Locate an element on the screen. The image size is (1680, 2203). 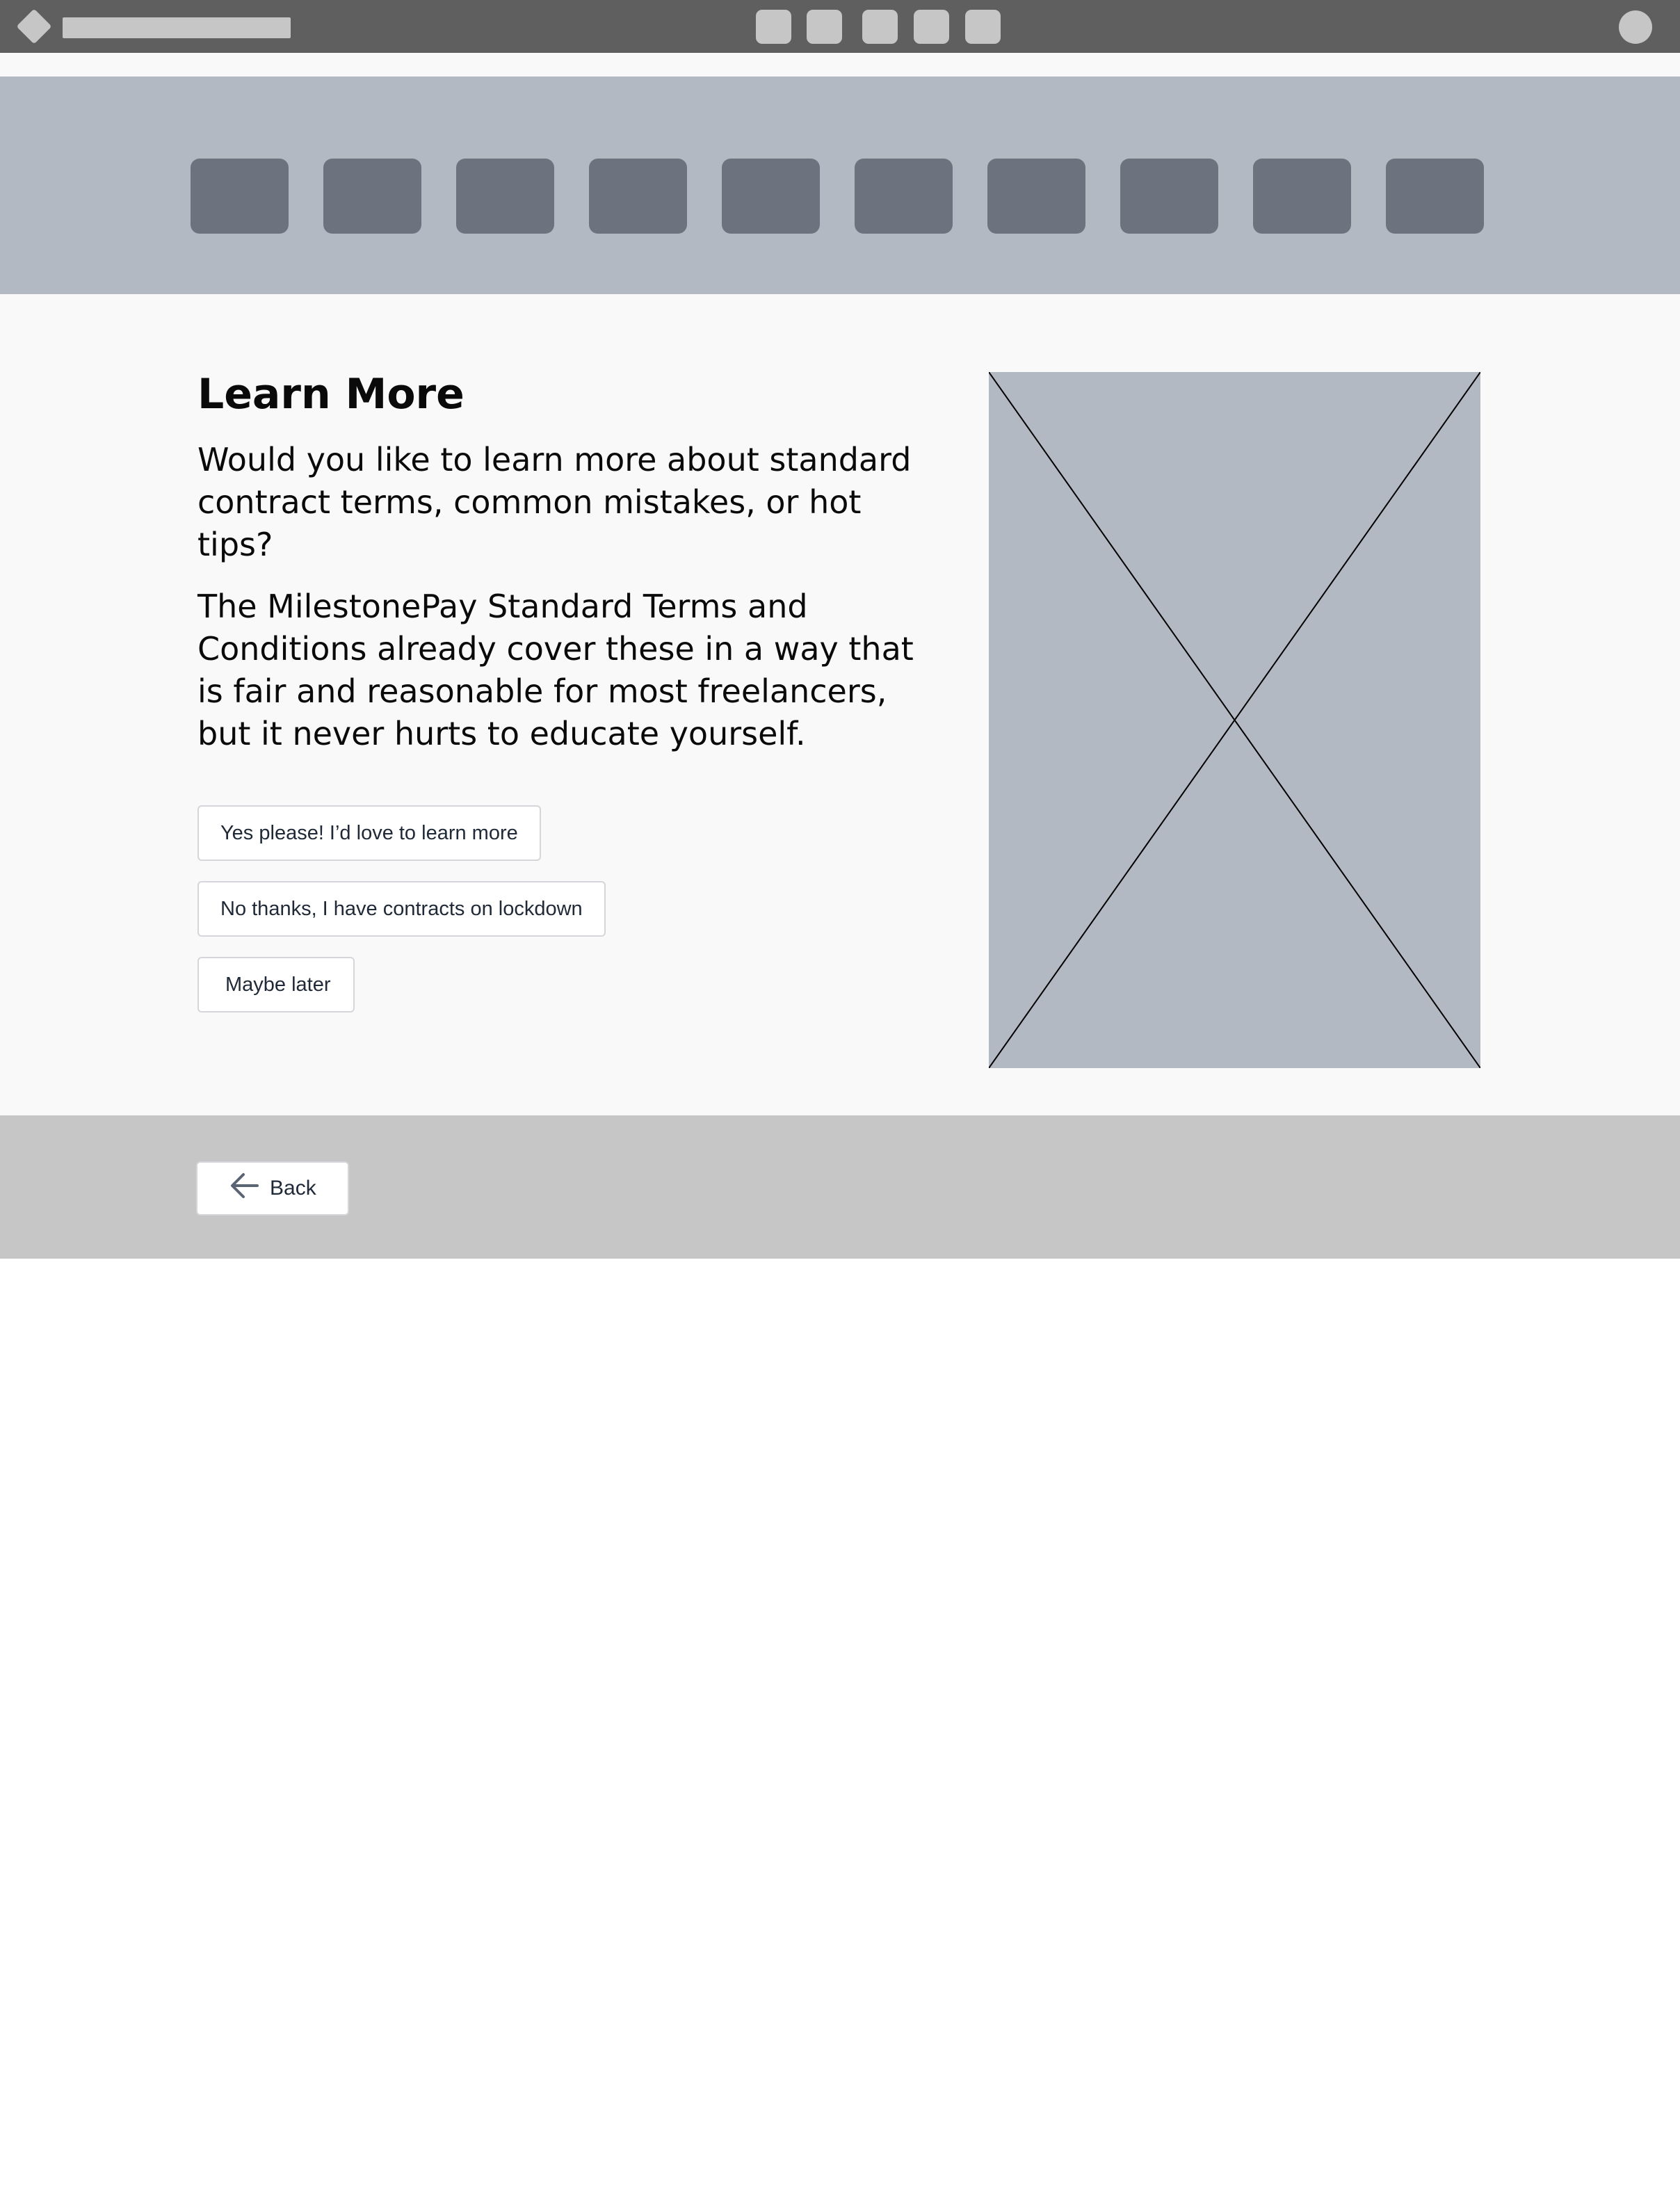
top-nav is located at coordinates (878, 27).